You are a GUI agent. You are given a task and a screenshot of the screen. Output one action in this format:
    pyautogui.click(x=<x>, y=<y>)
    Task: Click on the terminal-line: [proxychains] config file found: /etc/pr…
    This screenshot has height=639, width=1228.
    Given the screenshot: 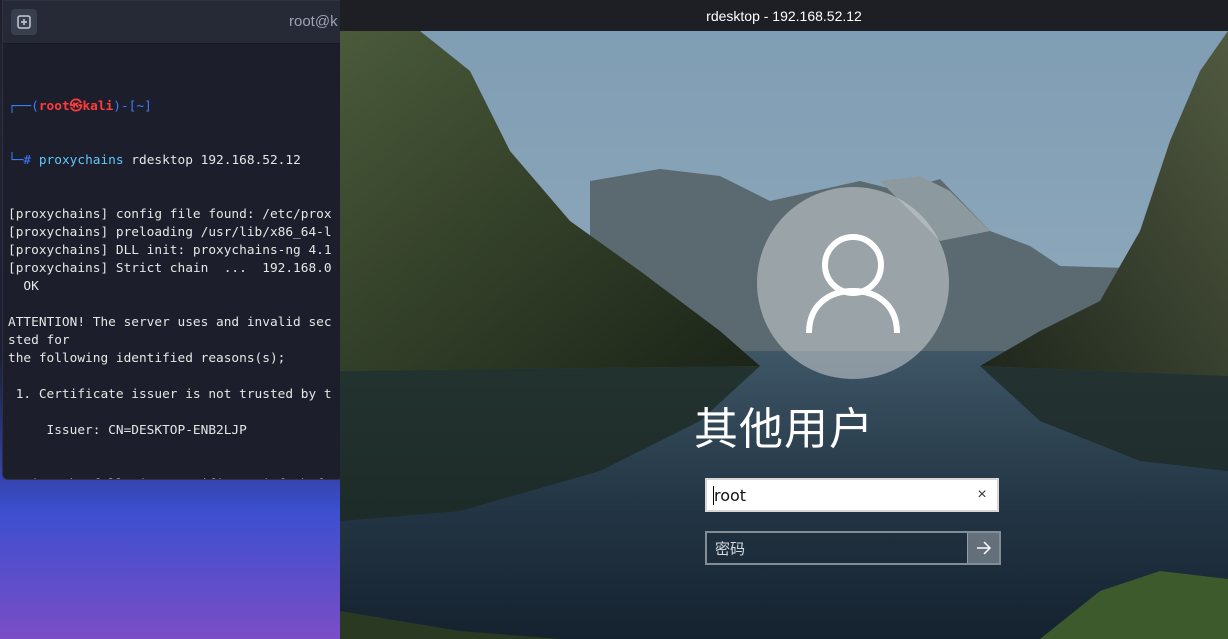 What is the action you would take?
    pyautogui.click(x=170, y=214)
    